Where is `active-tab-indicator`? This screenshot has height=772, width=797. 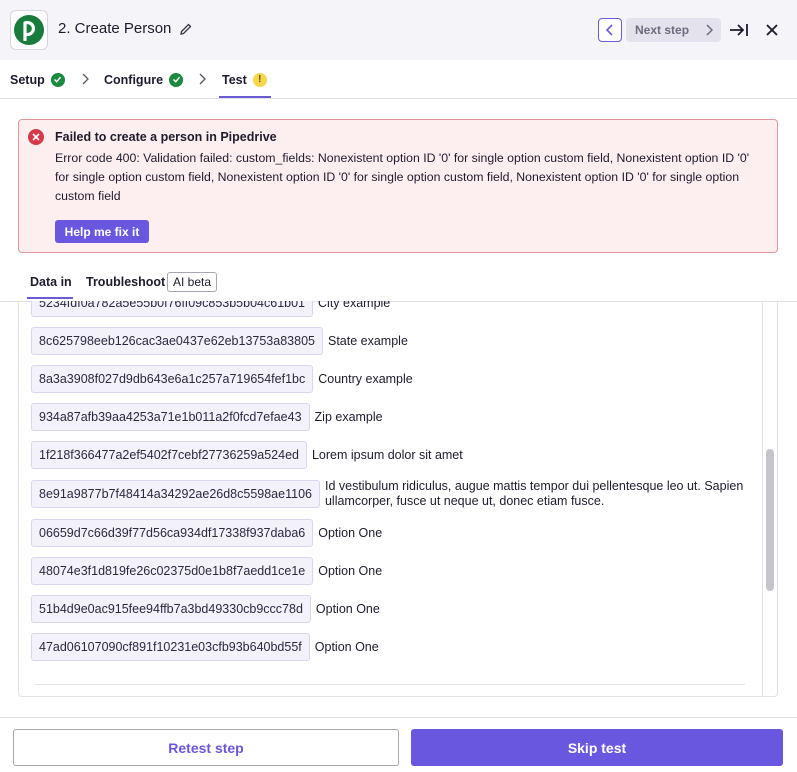
active-tab-indicator is located at coordinates (245, 97).